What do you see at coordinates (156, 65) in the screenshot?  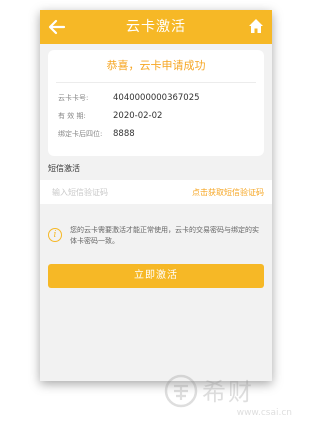 I see `success-message: 恭喜，云卡申请成功` at bounding box center [156, 65].